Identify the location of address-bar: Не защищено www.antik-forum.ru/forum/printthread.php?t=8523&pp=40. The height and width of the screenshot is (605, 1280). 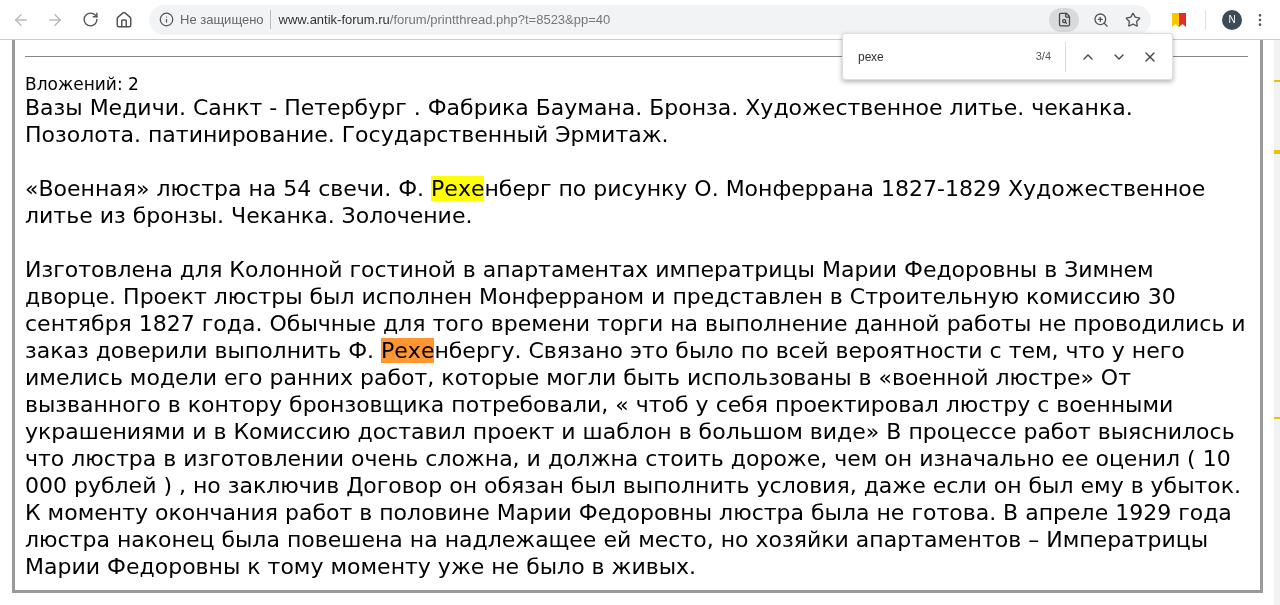
(650, 19).